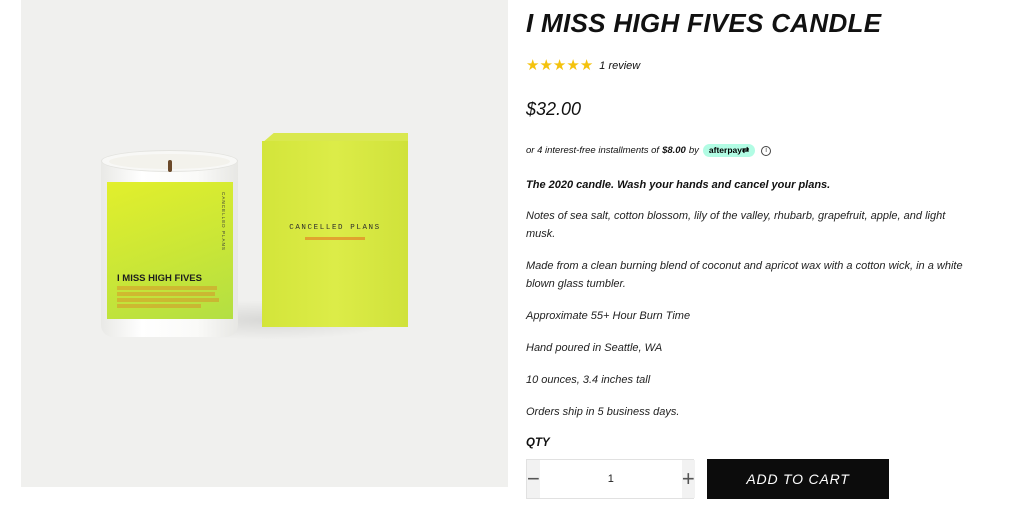 The width and height of the screenshot is (1024, 512). I want to click on afterpay-logo: afterpay⇄, so click(729, 150).